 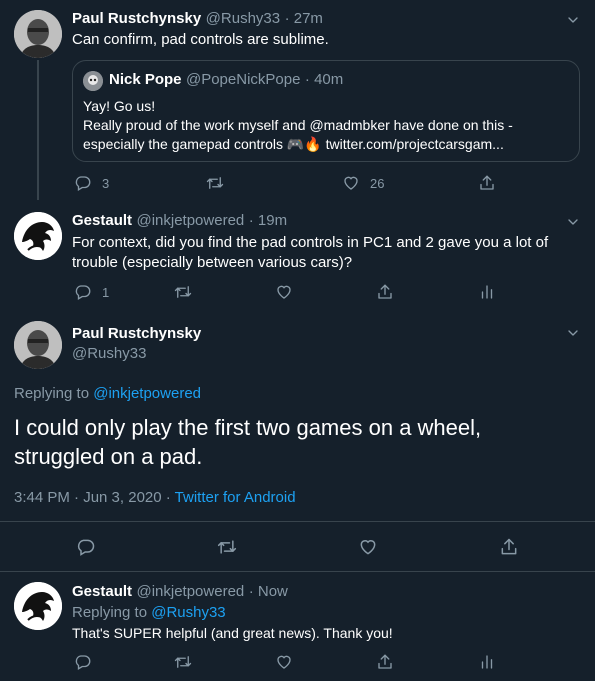 I want to click on reply-count: 1, so click(x=106, y=292).